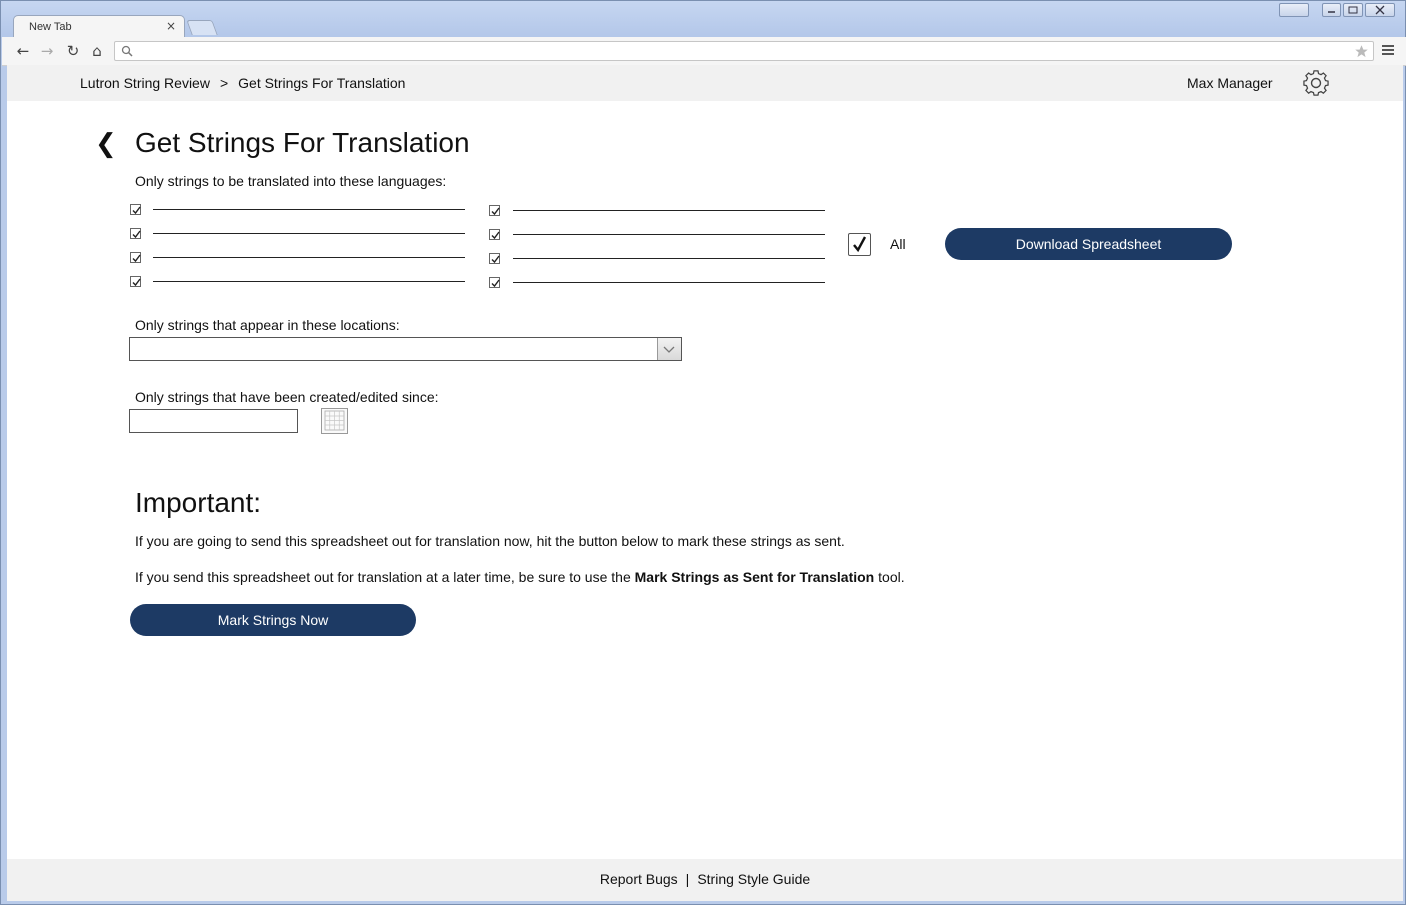 Image resolution: width=1406 pixels, height=905 pixels. Describe the element at coordinates (1388, 50) in the screenshot. I see `menu-icon` at that location.